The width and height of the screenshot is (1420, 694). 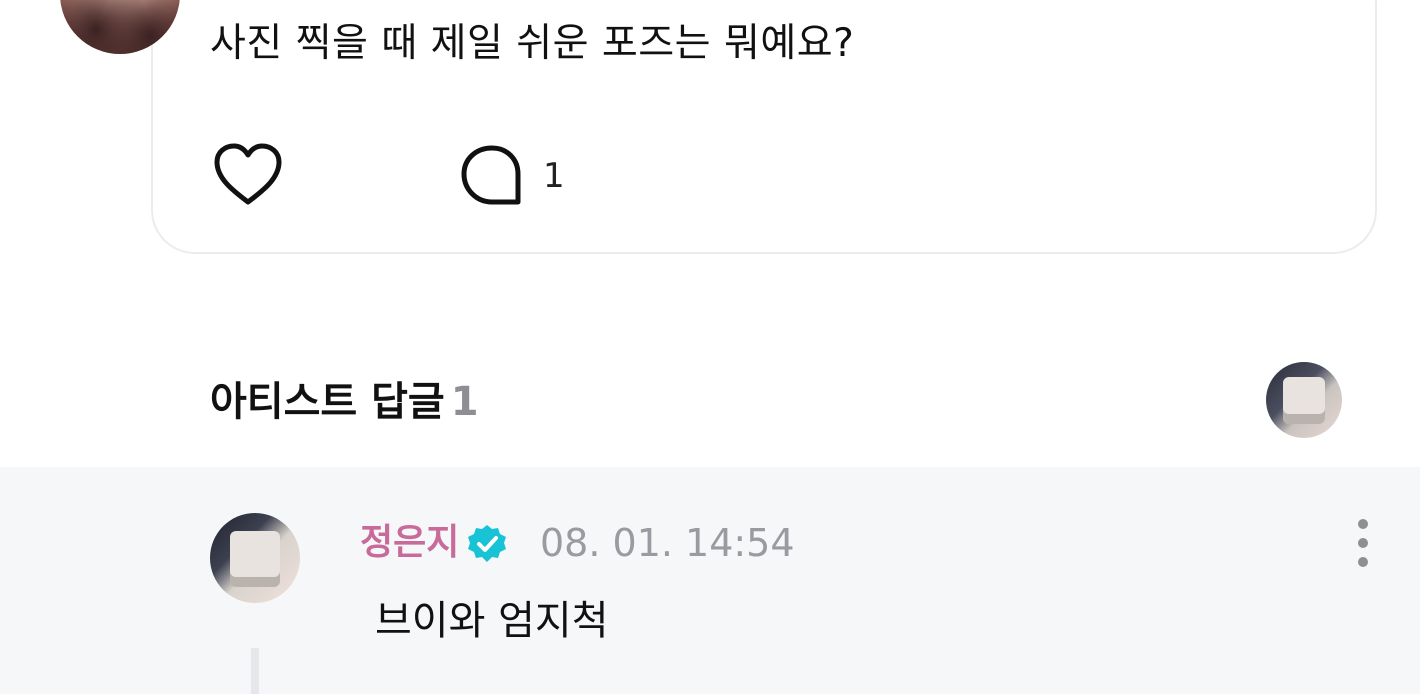 I want to click on artist-avatar-button, so click(x=1304, y=400).